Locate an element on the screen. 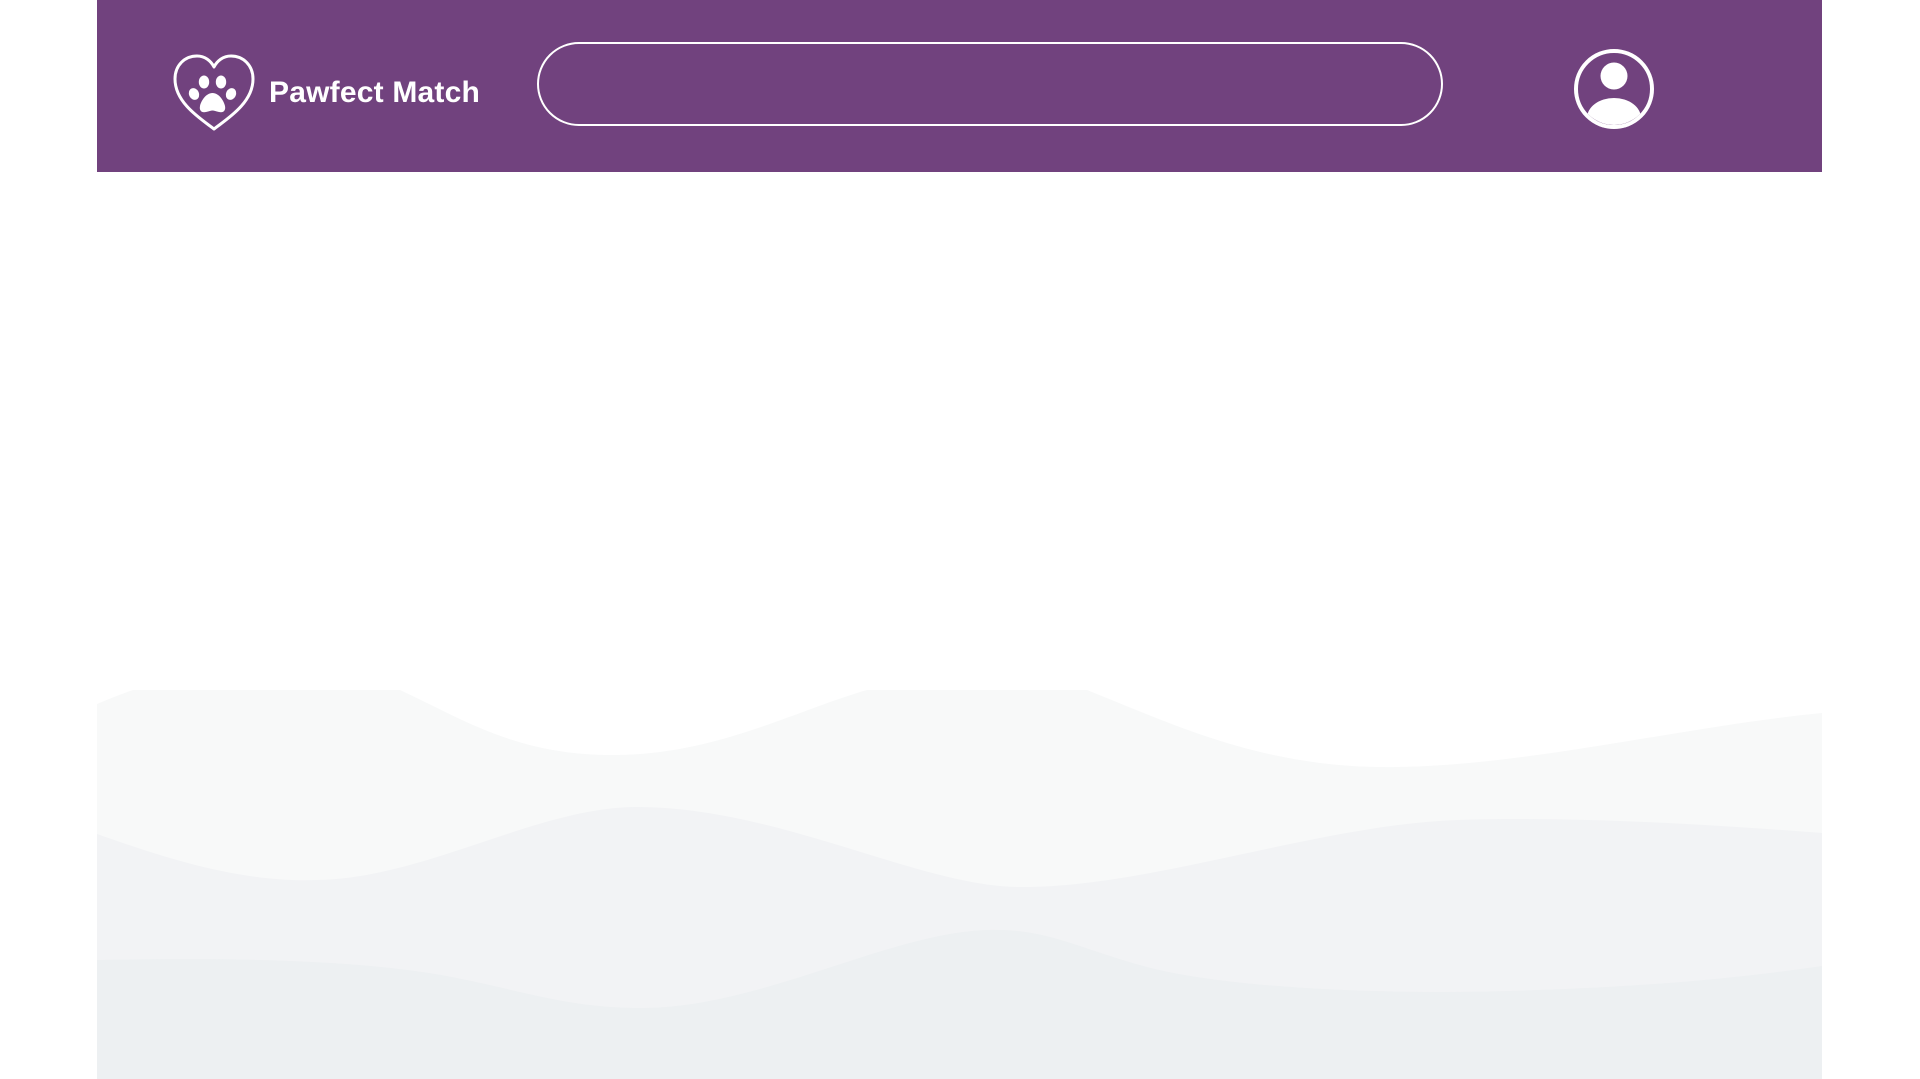 The width and height of the screenshot is (1920, 1079). search-input is located at coordinates (990, 84).